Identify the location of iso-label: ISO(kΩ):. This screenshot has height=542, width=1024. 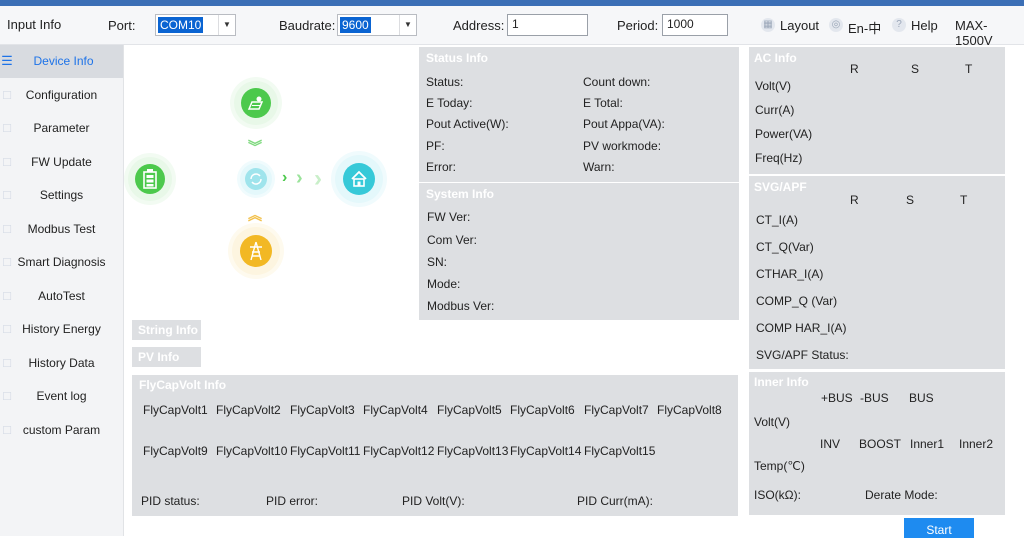
(777, 495).